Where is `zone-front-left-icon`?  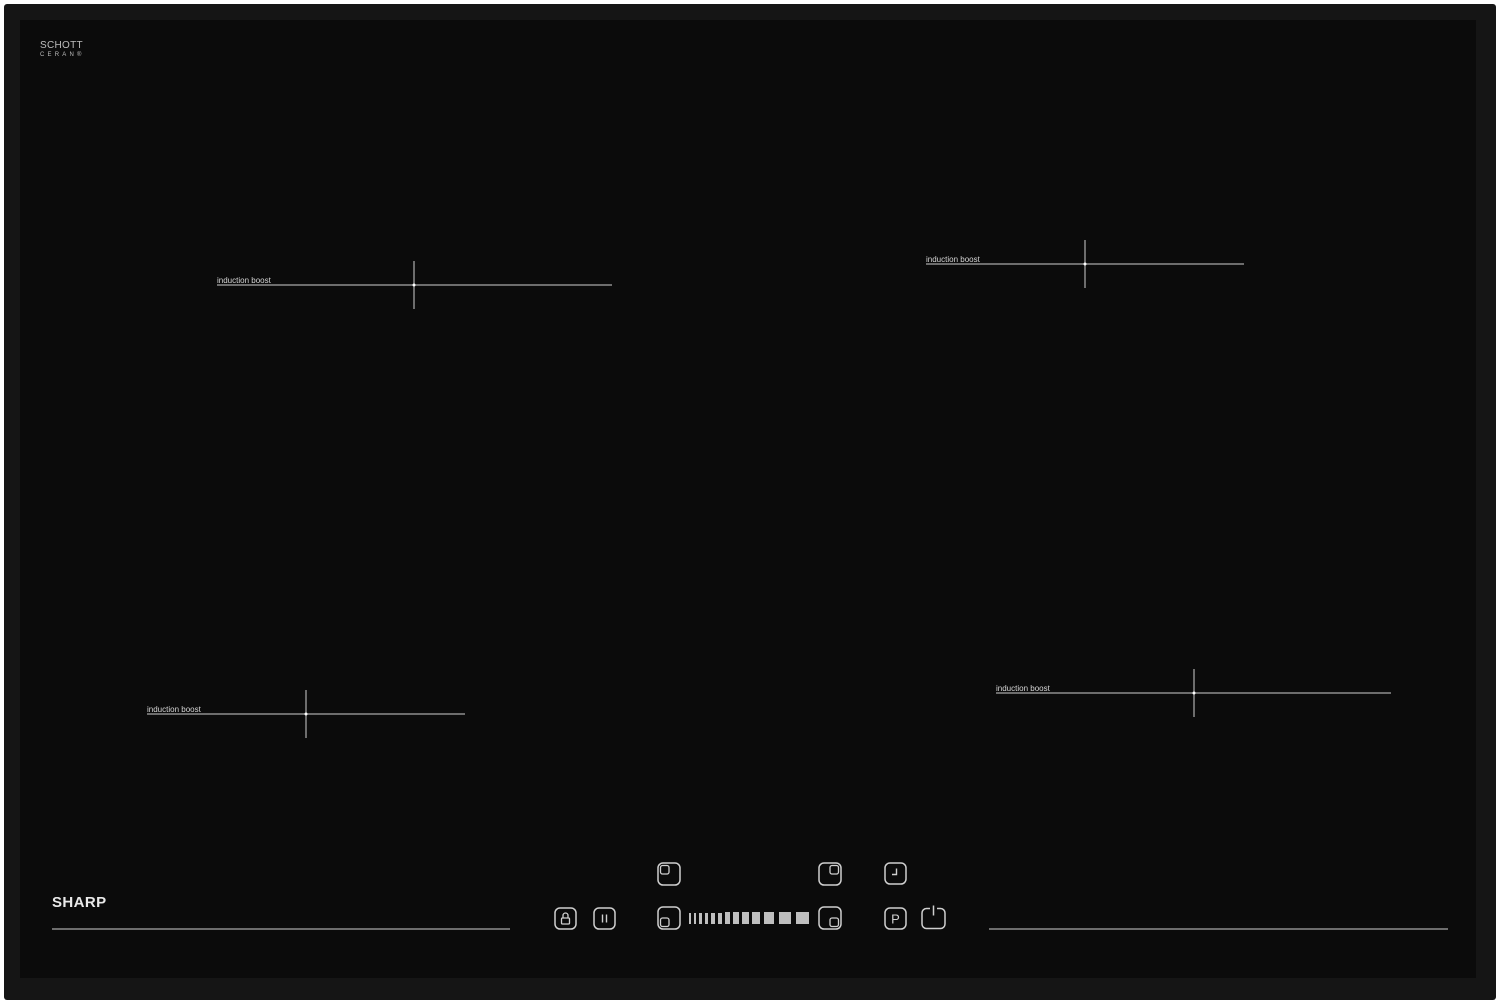 zone-front-left-icon is located at coordinates (669, 918).